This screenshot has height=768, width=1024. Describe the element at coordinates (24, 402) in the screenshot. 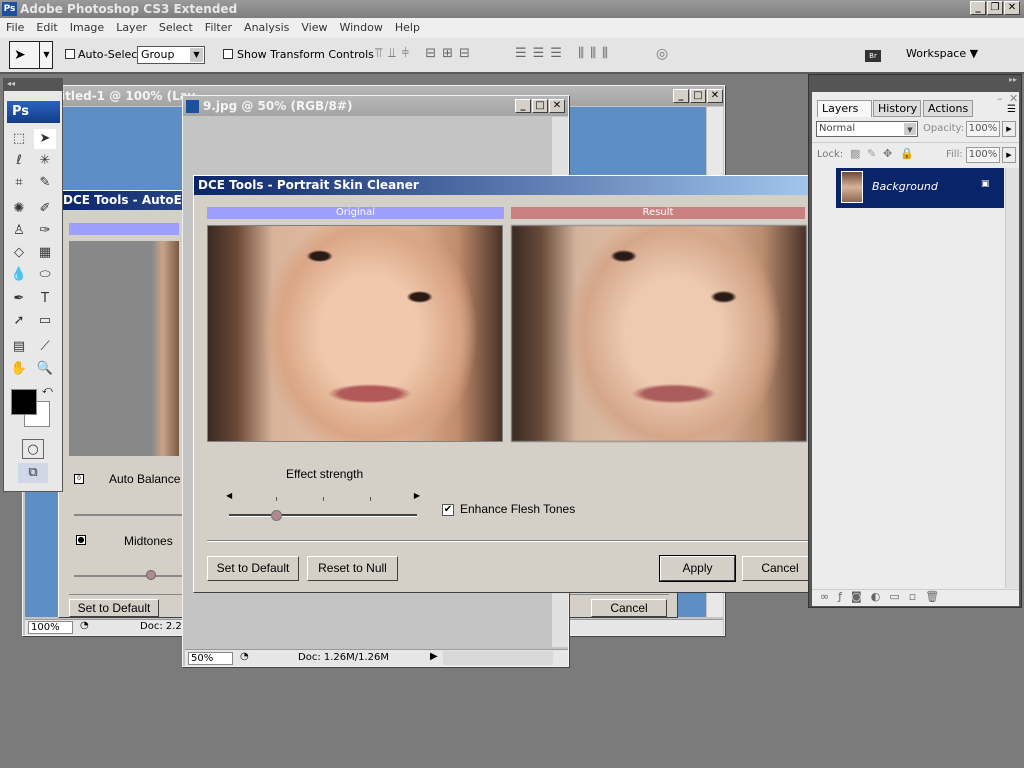

I see `foreground-color-swatch` at that location.